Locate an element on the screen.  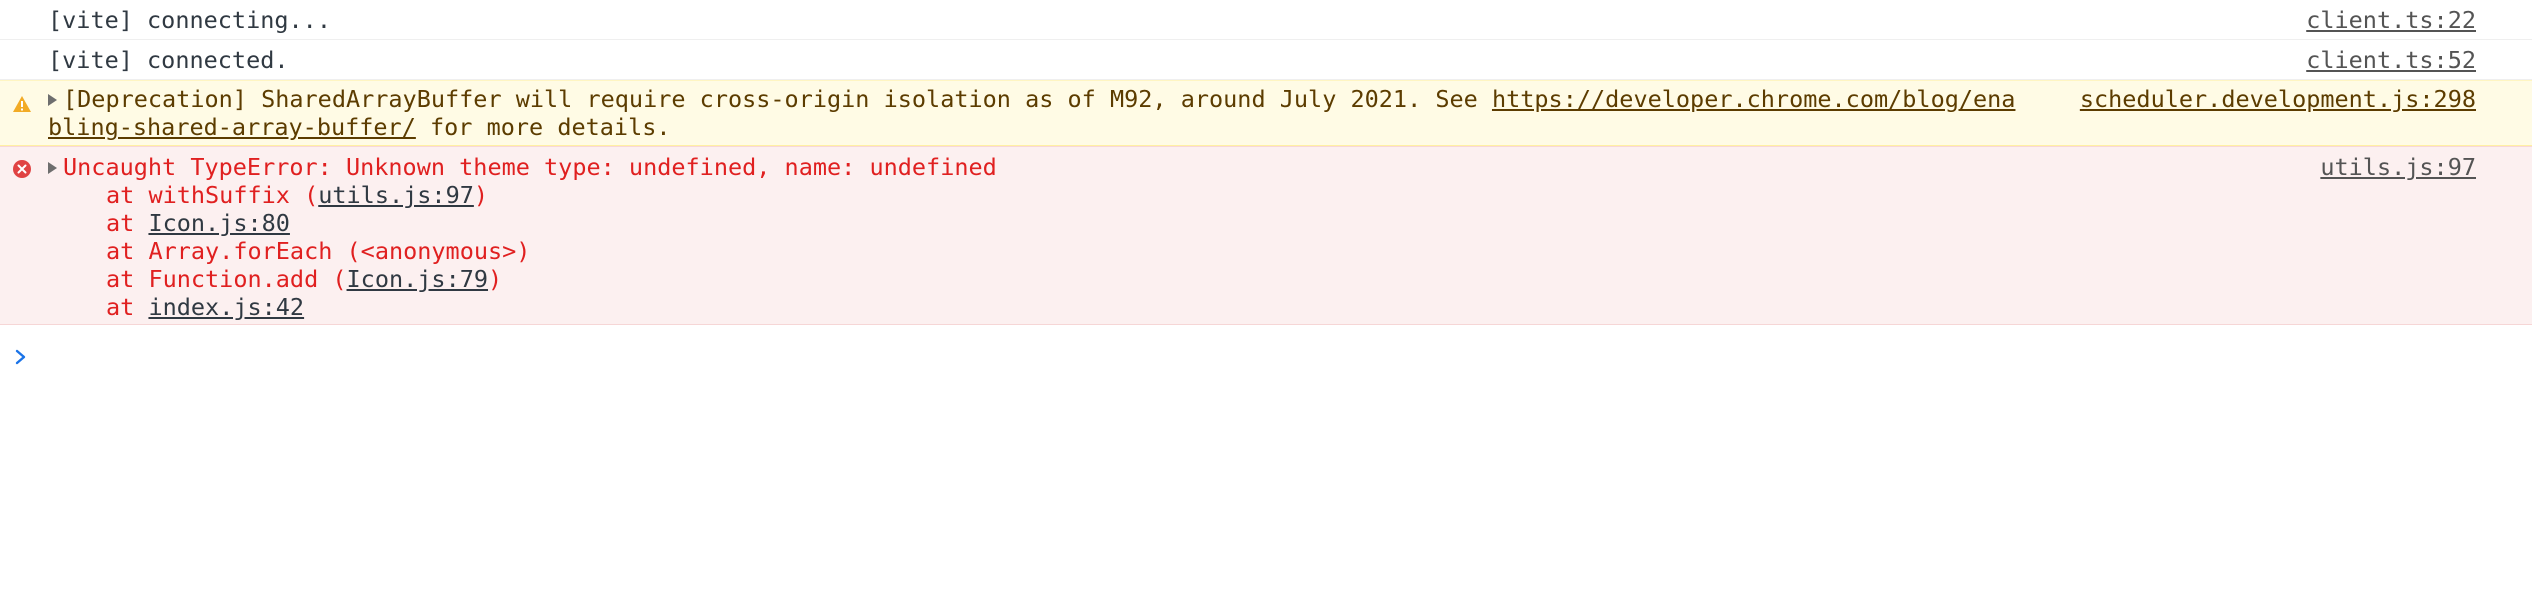
source-link: client.ts:22 is located at coordinates (2391, 20).